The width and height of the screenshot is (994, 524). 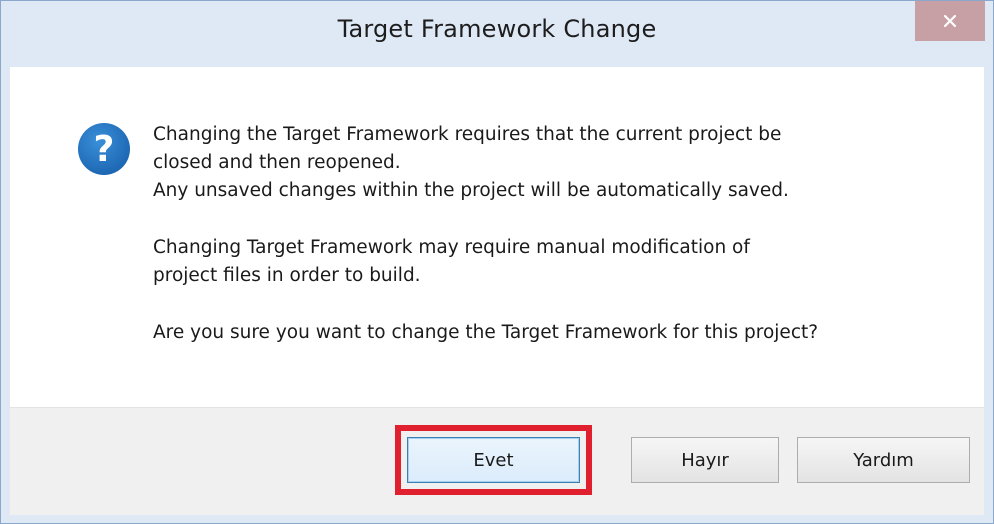 What do you see at coordinates (287, 275) in the screenshot?
I see `message-line: project files in order to build.` at bounding box center [287, 275].